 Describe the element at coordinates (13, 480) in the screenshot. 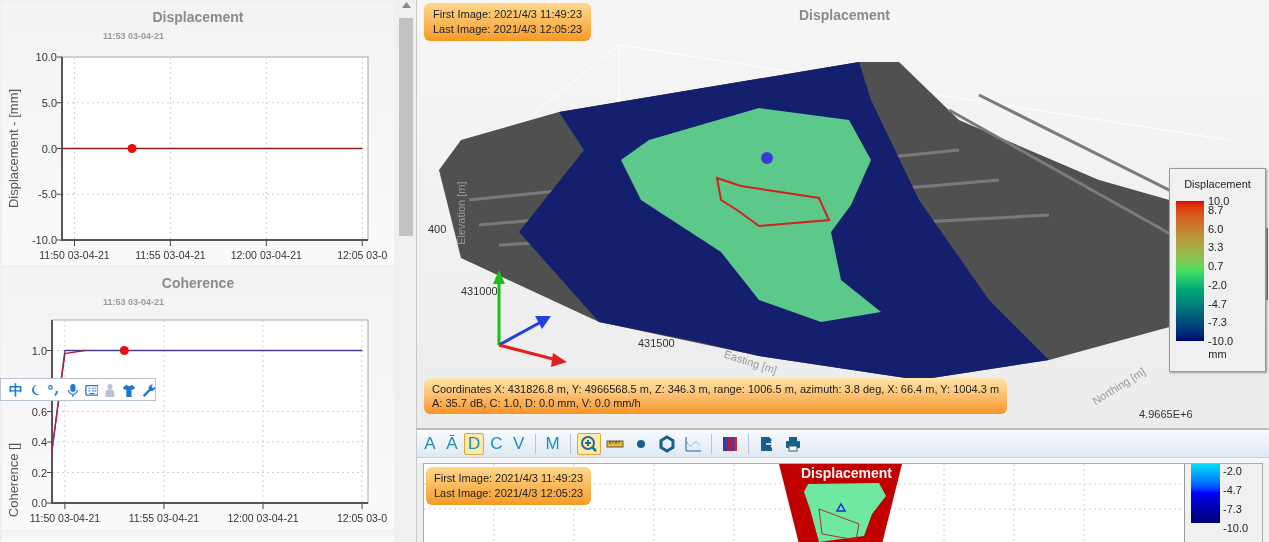

I see `axis-title: Coherence []` at that location.